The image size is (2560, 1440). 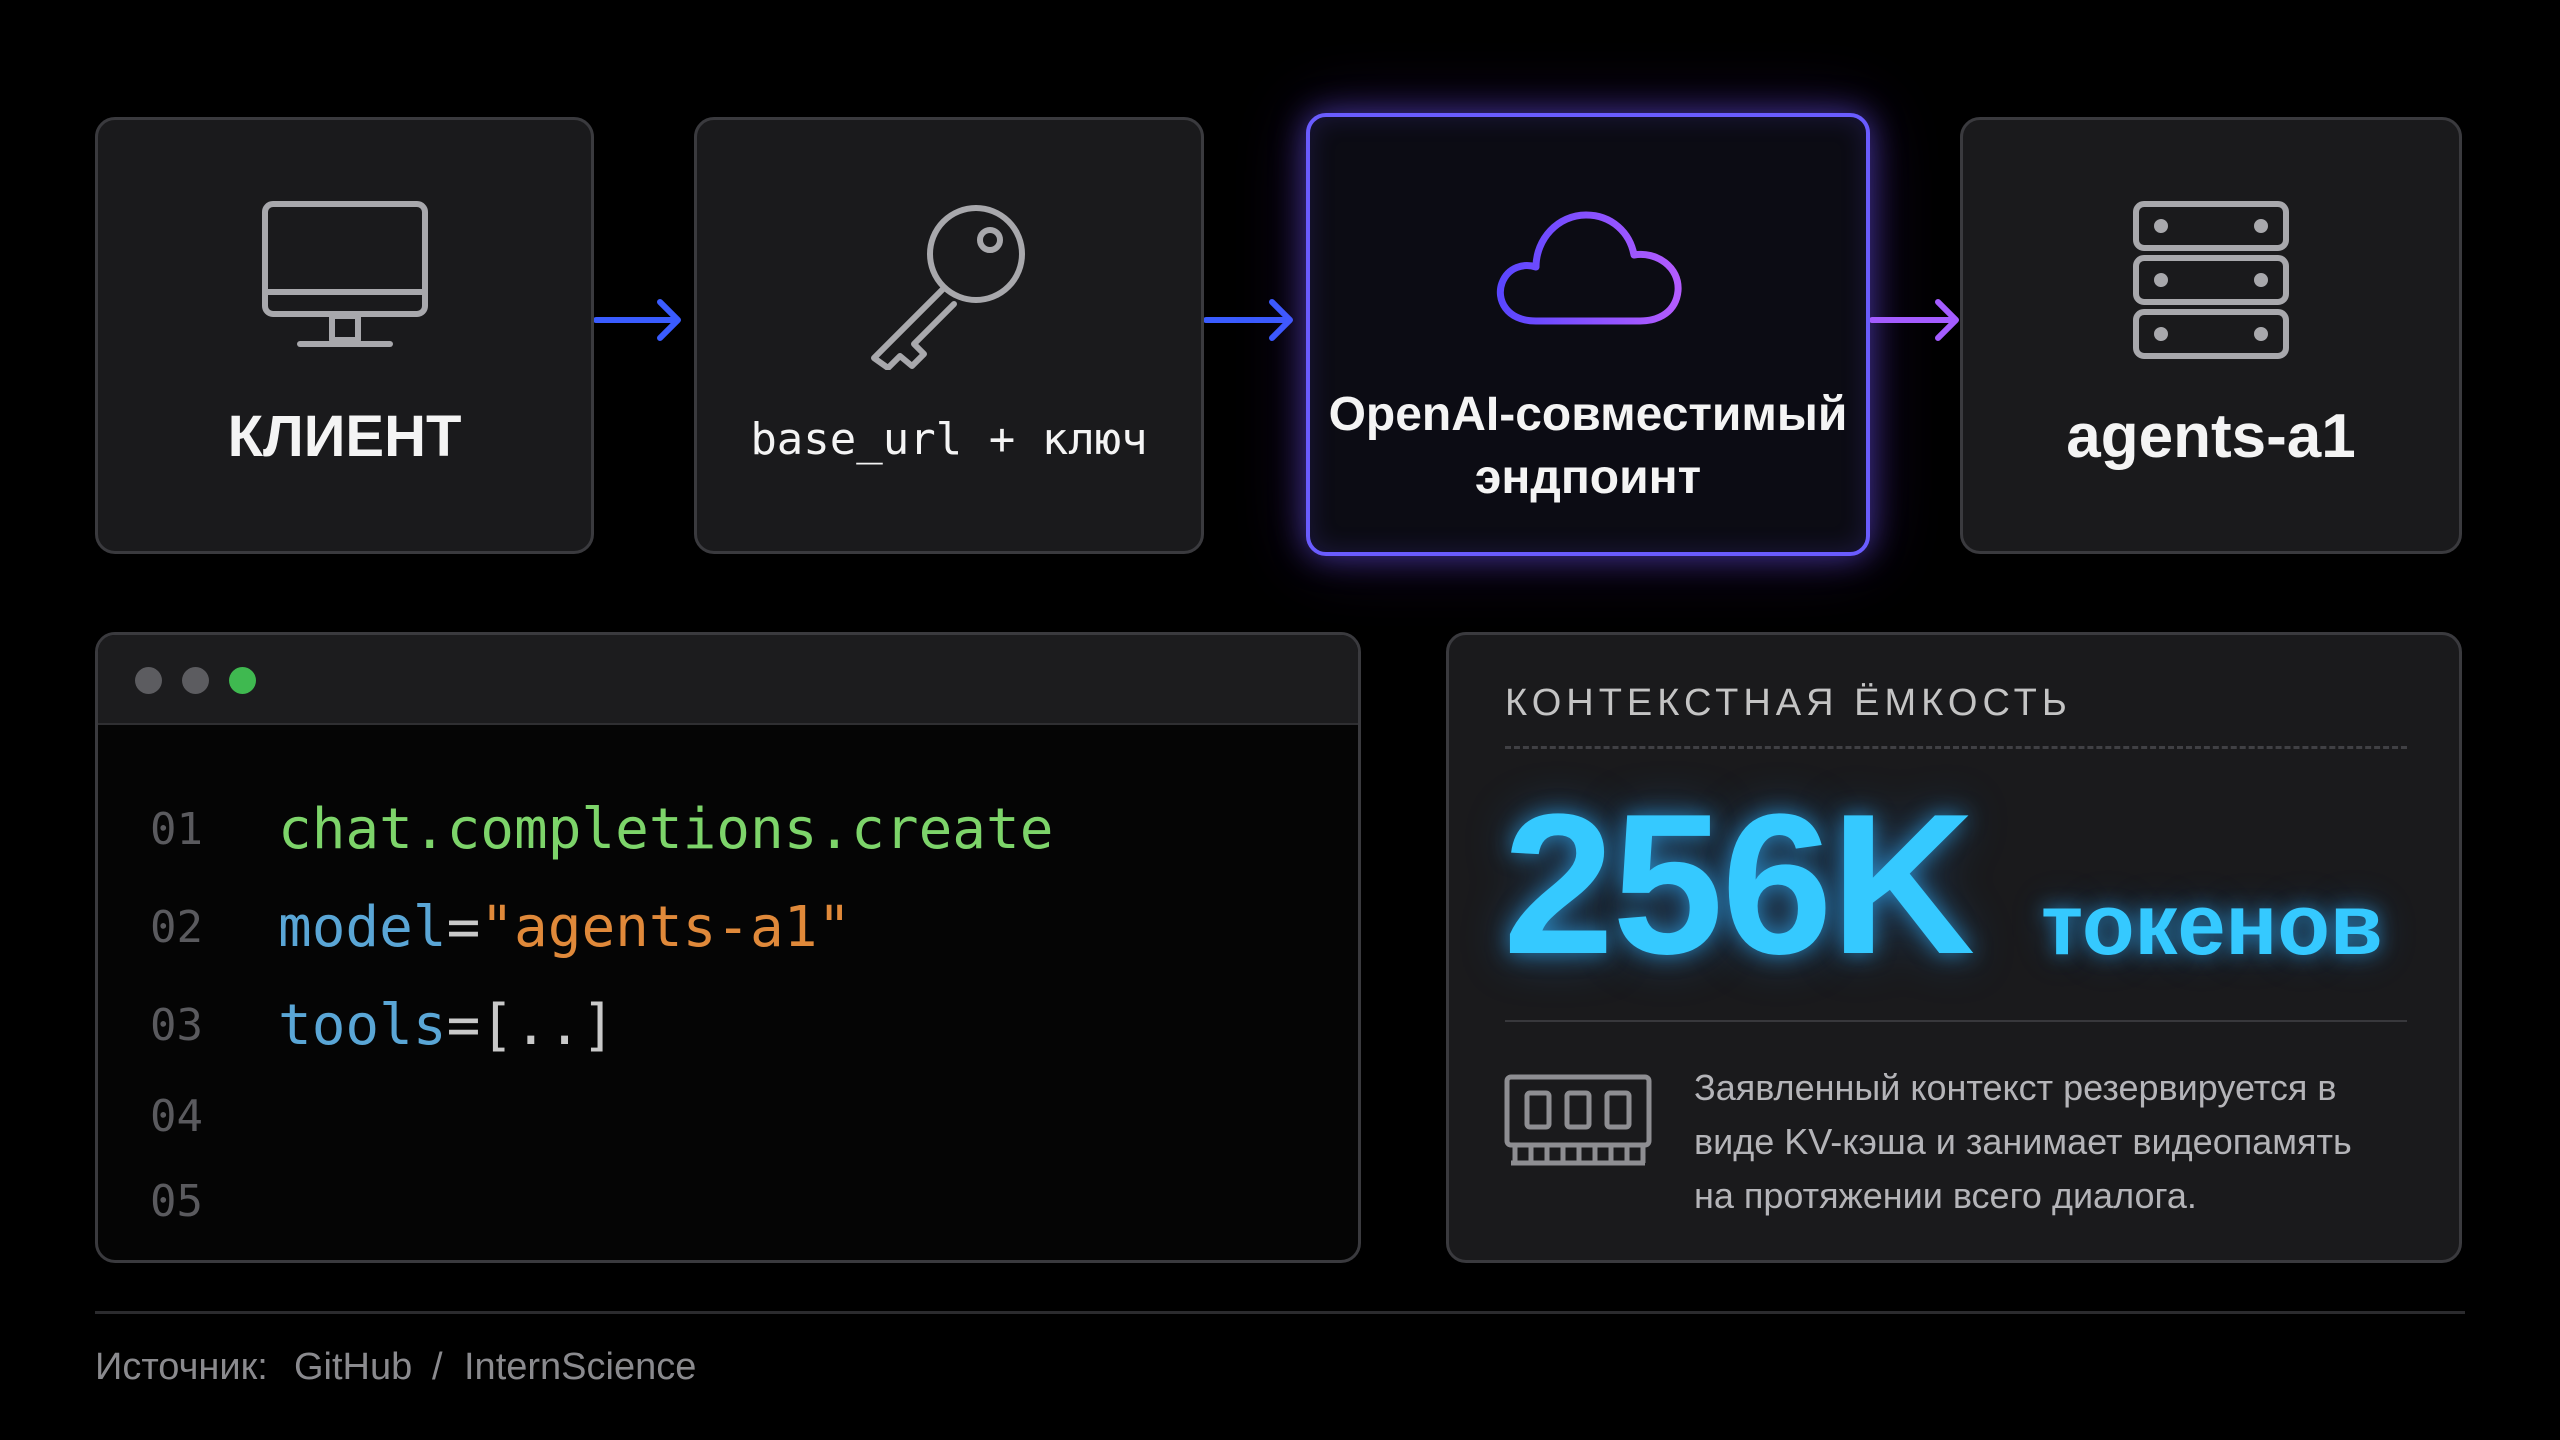 What do you see at coordinates (728, 680) in the screenshot?
I see `window-title-bar` at bounding box center [728, 680].